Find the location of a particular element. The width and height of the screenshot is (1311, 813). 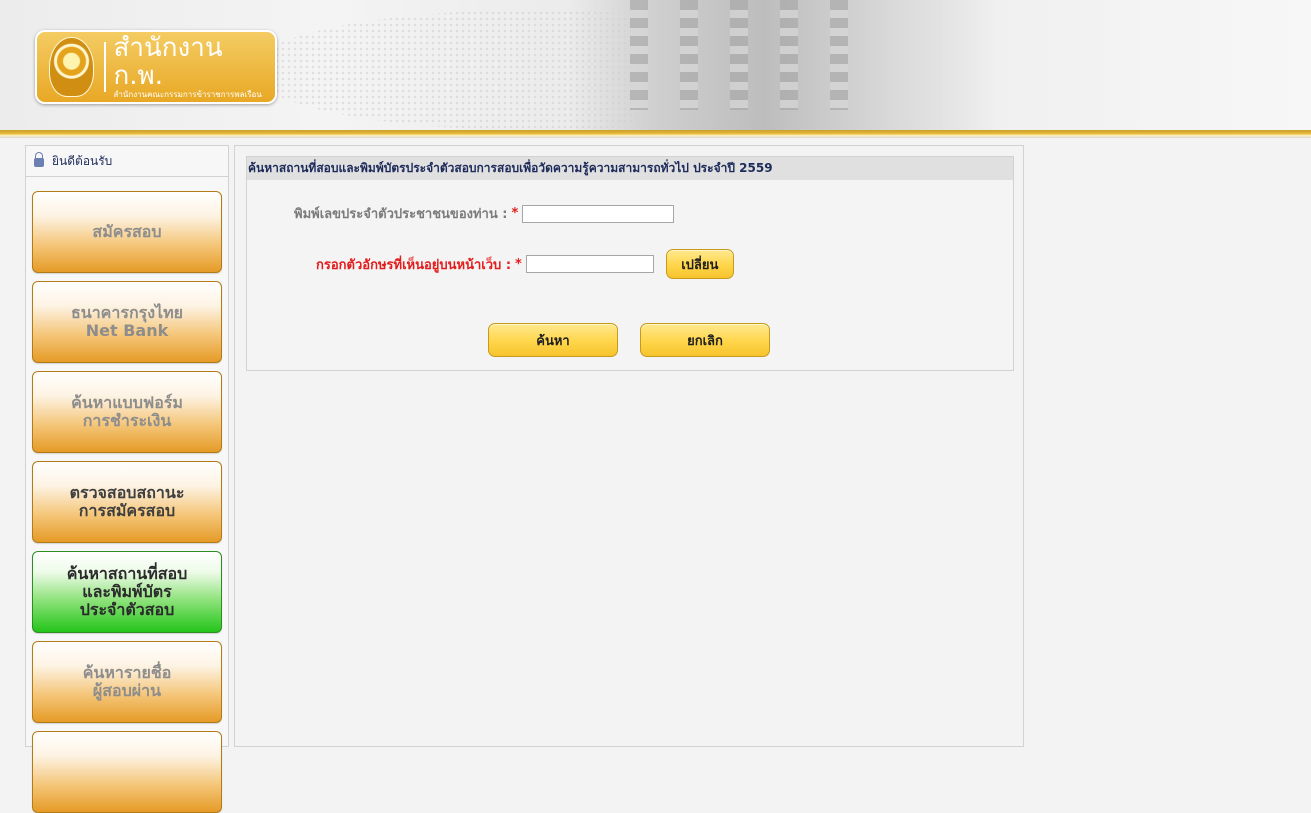

cancel-button: ยกเลิก is located at coordinates (705, 340).